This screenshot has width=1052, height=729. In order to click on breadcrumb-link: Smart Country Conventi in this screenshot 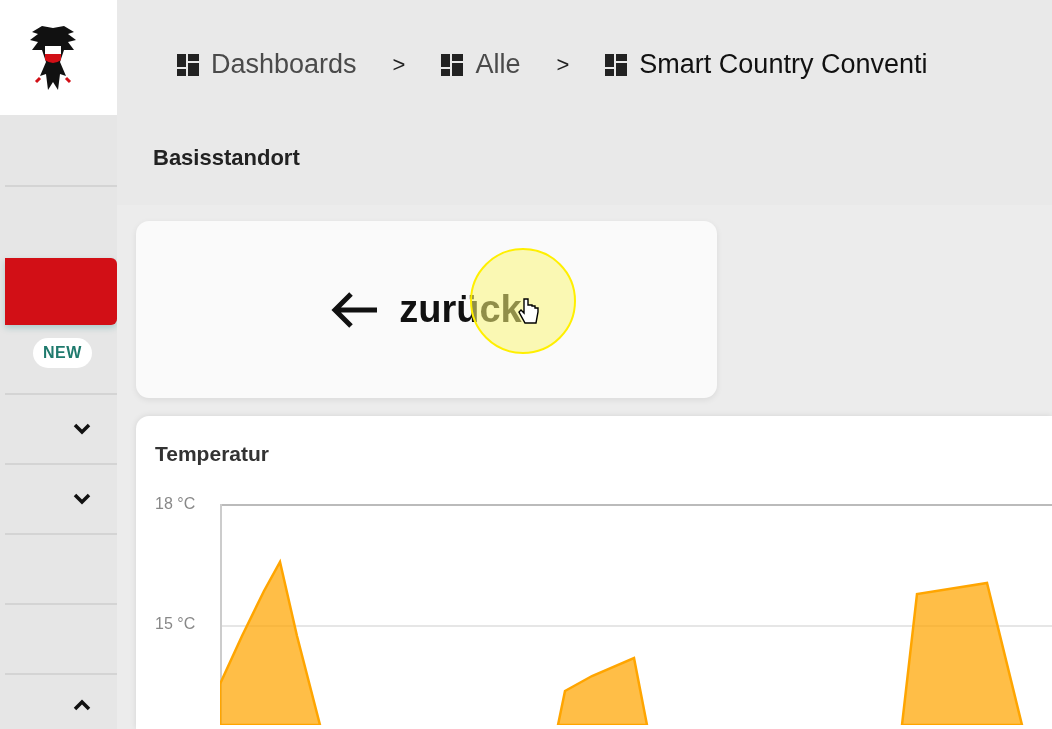, I will do `click(766, 64)`.